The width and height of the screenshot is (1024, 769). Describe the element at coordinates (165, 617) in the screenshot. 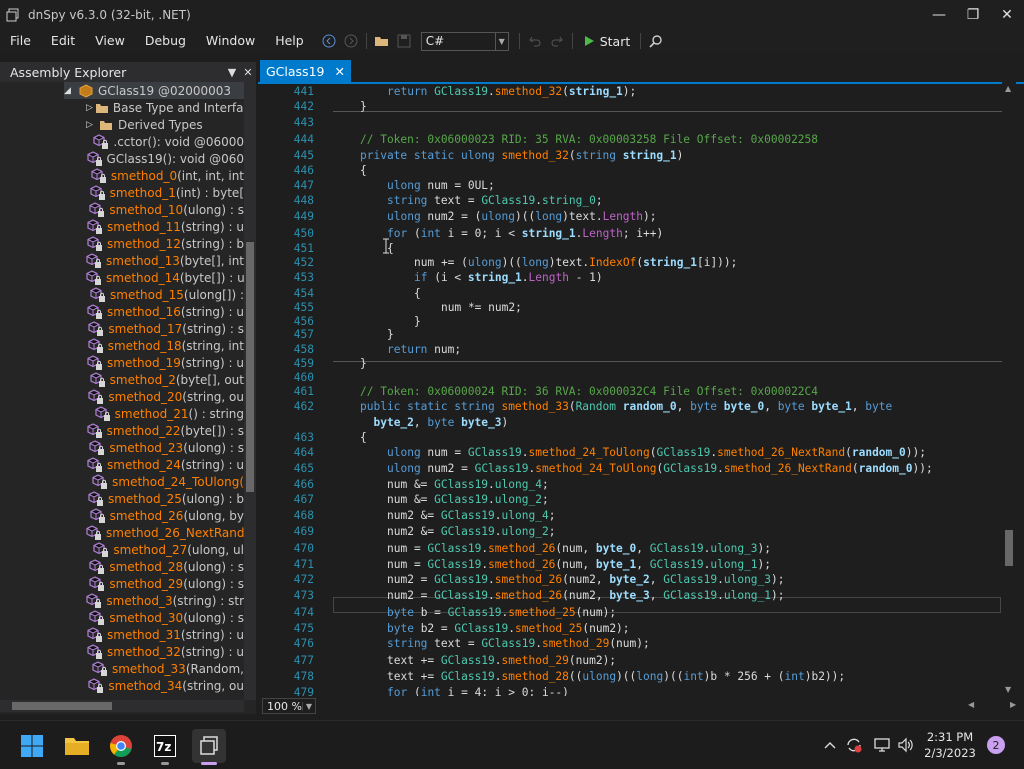

I see `tree-method-item: smethod_30 (ulong) : s` at that location.